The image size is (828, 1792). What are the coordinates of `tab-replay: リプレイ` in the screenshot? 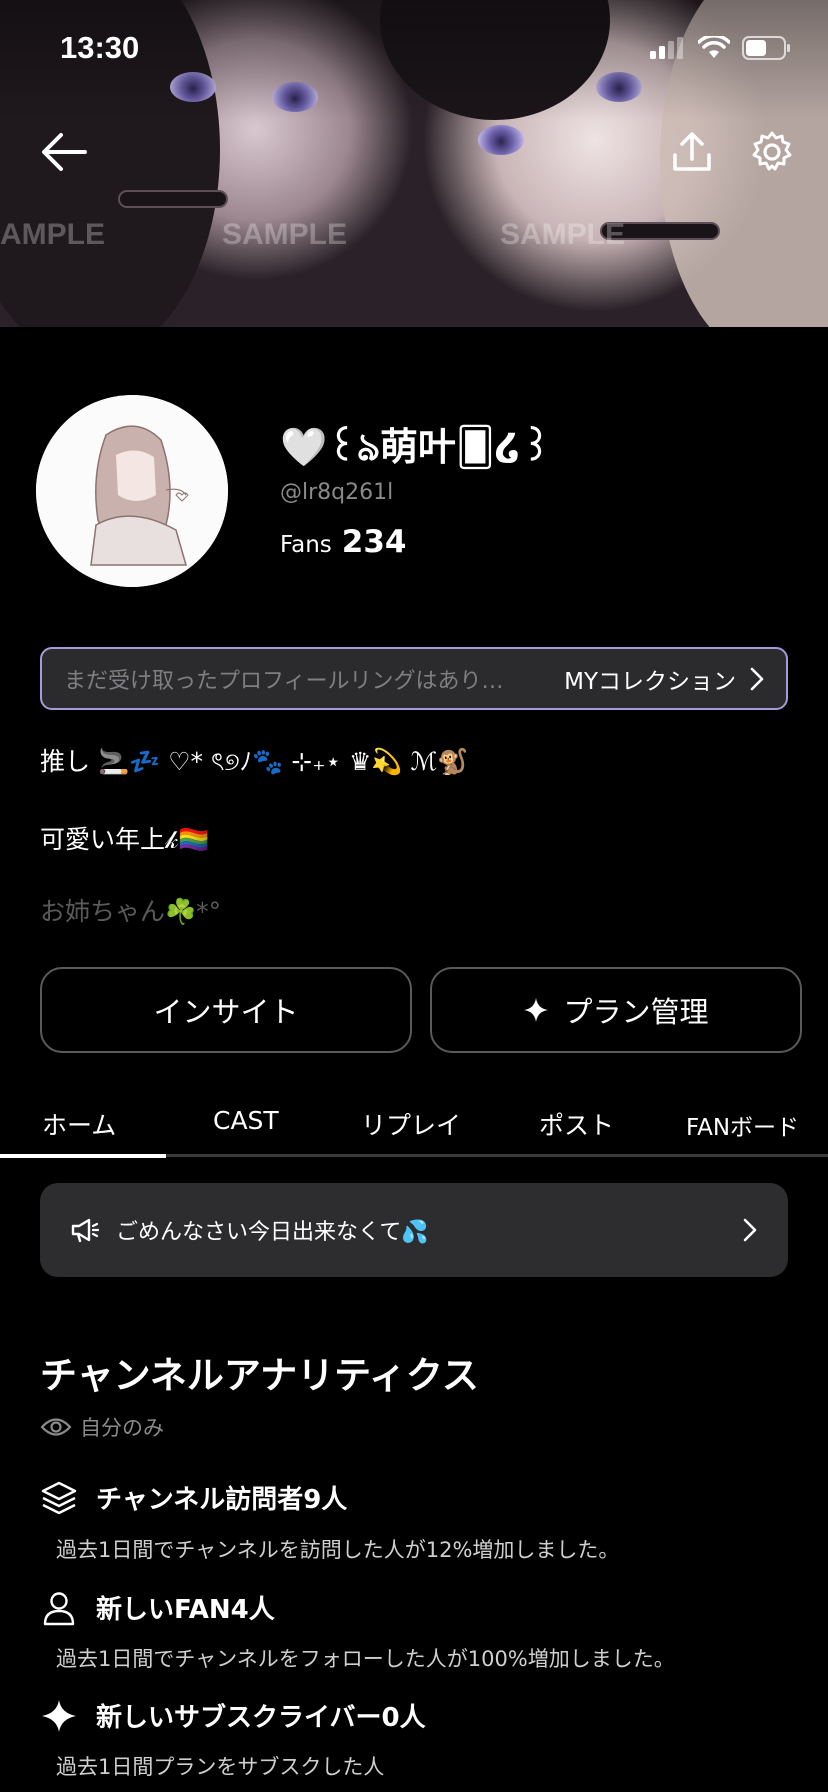 It's located at (411, 1124).